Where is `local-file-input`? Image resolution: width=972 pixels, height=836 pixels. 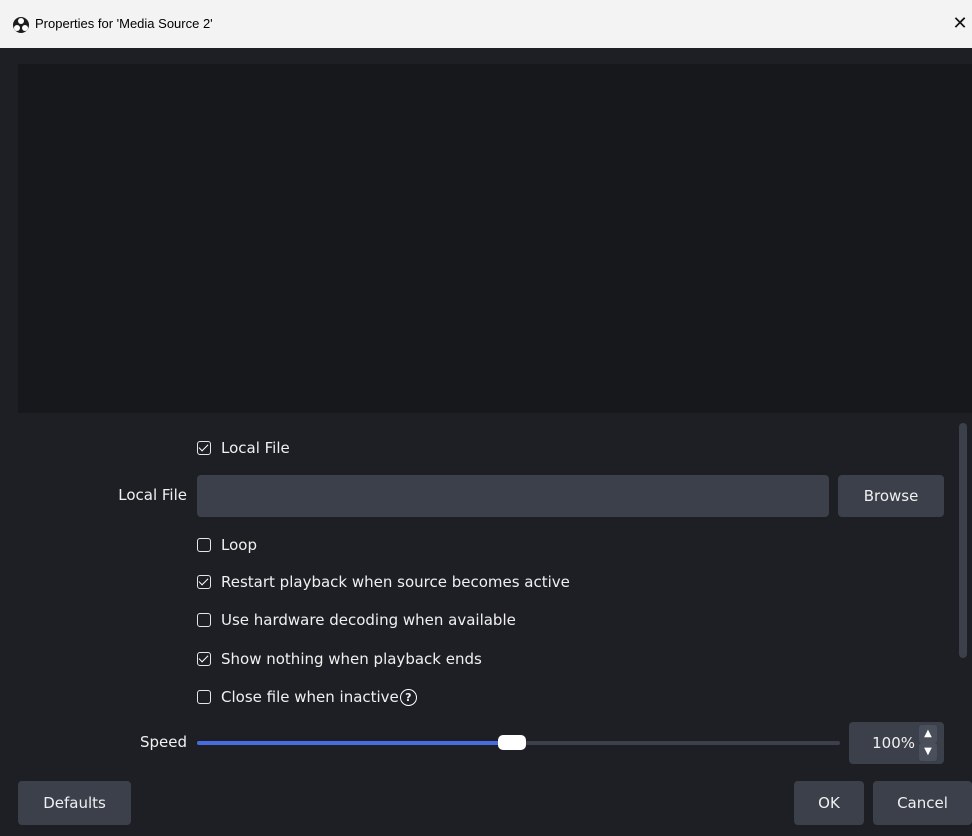 local-file-input is located at coordinates (513, 496).